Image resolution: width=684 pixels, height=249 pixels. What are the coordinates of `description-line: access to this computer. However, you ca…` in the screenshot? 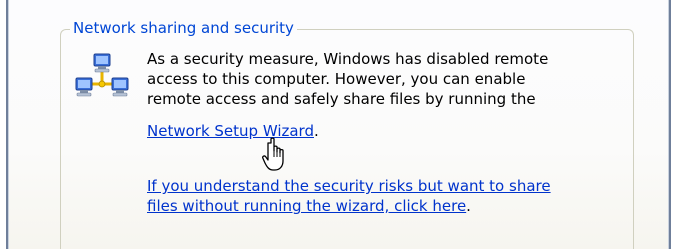 It's located at (336, 79).